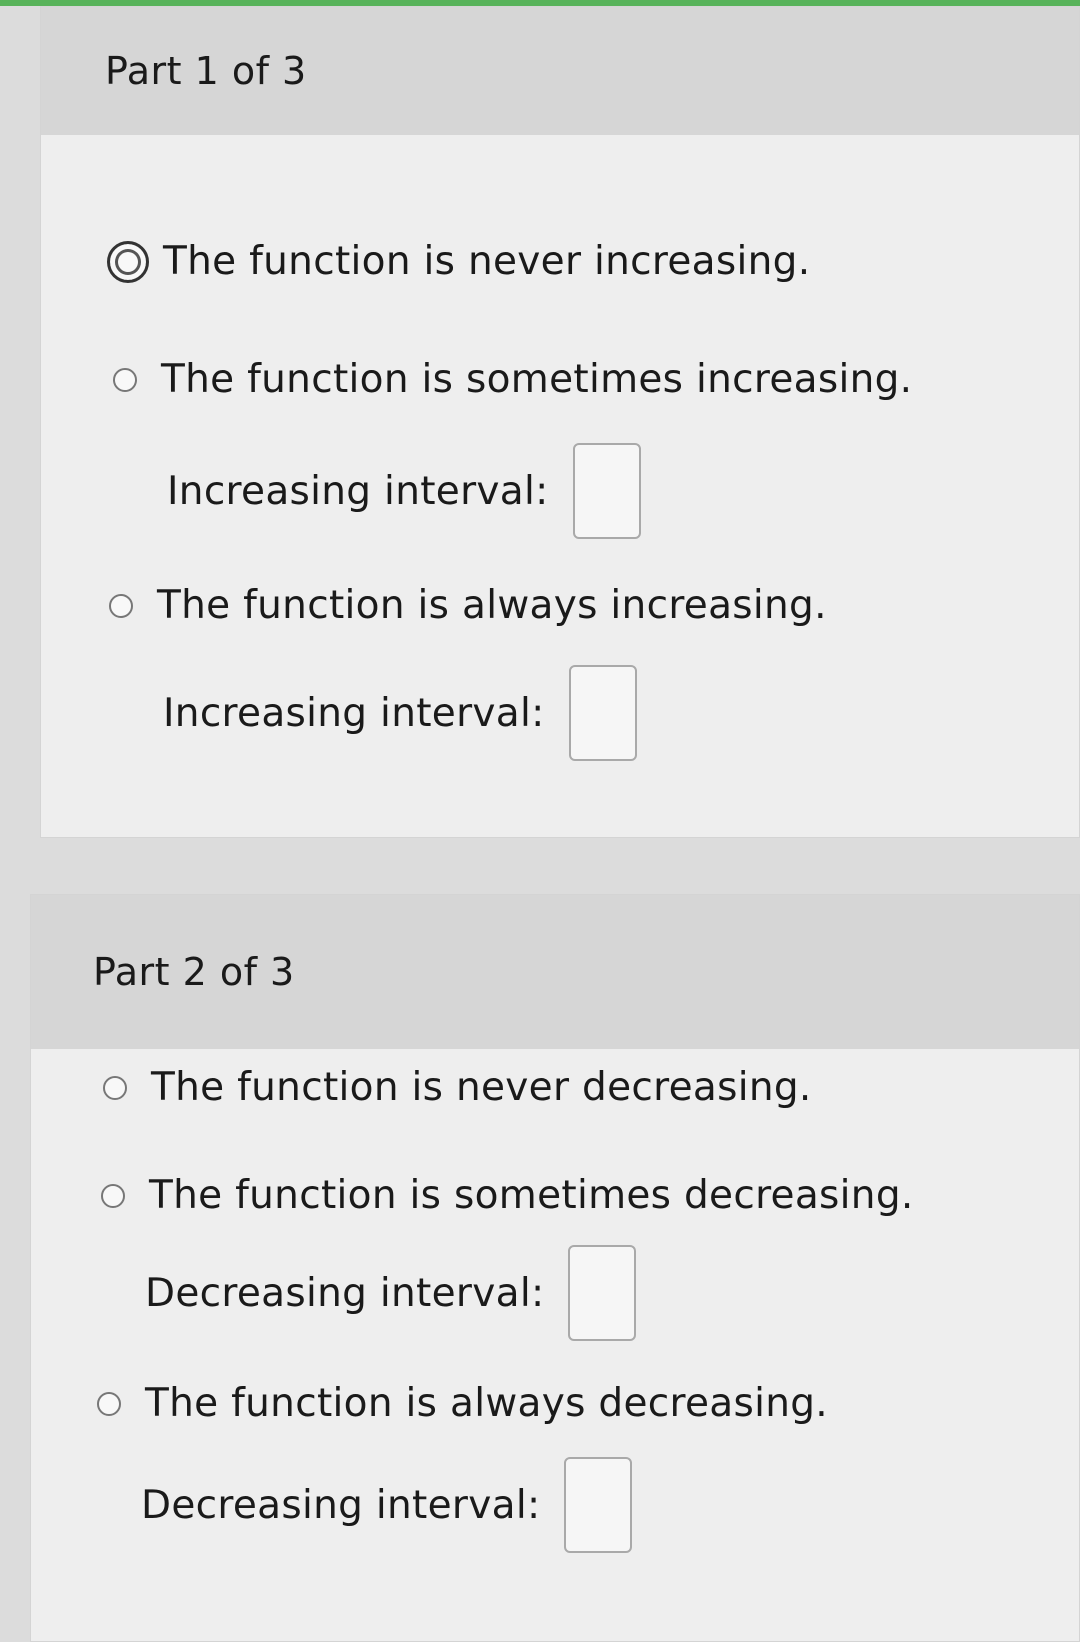 Image resolution: width=1080 pixels, height=1642 pixels. What do you see at coordinates (115, 1087) in the screenshot?
I see `radio-never-decreasing` at bounding box center [115, 1087].